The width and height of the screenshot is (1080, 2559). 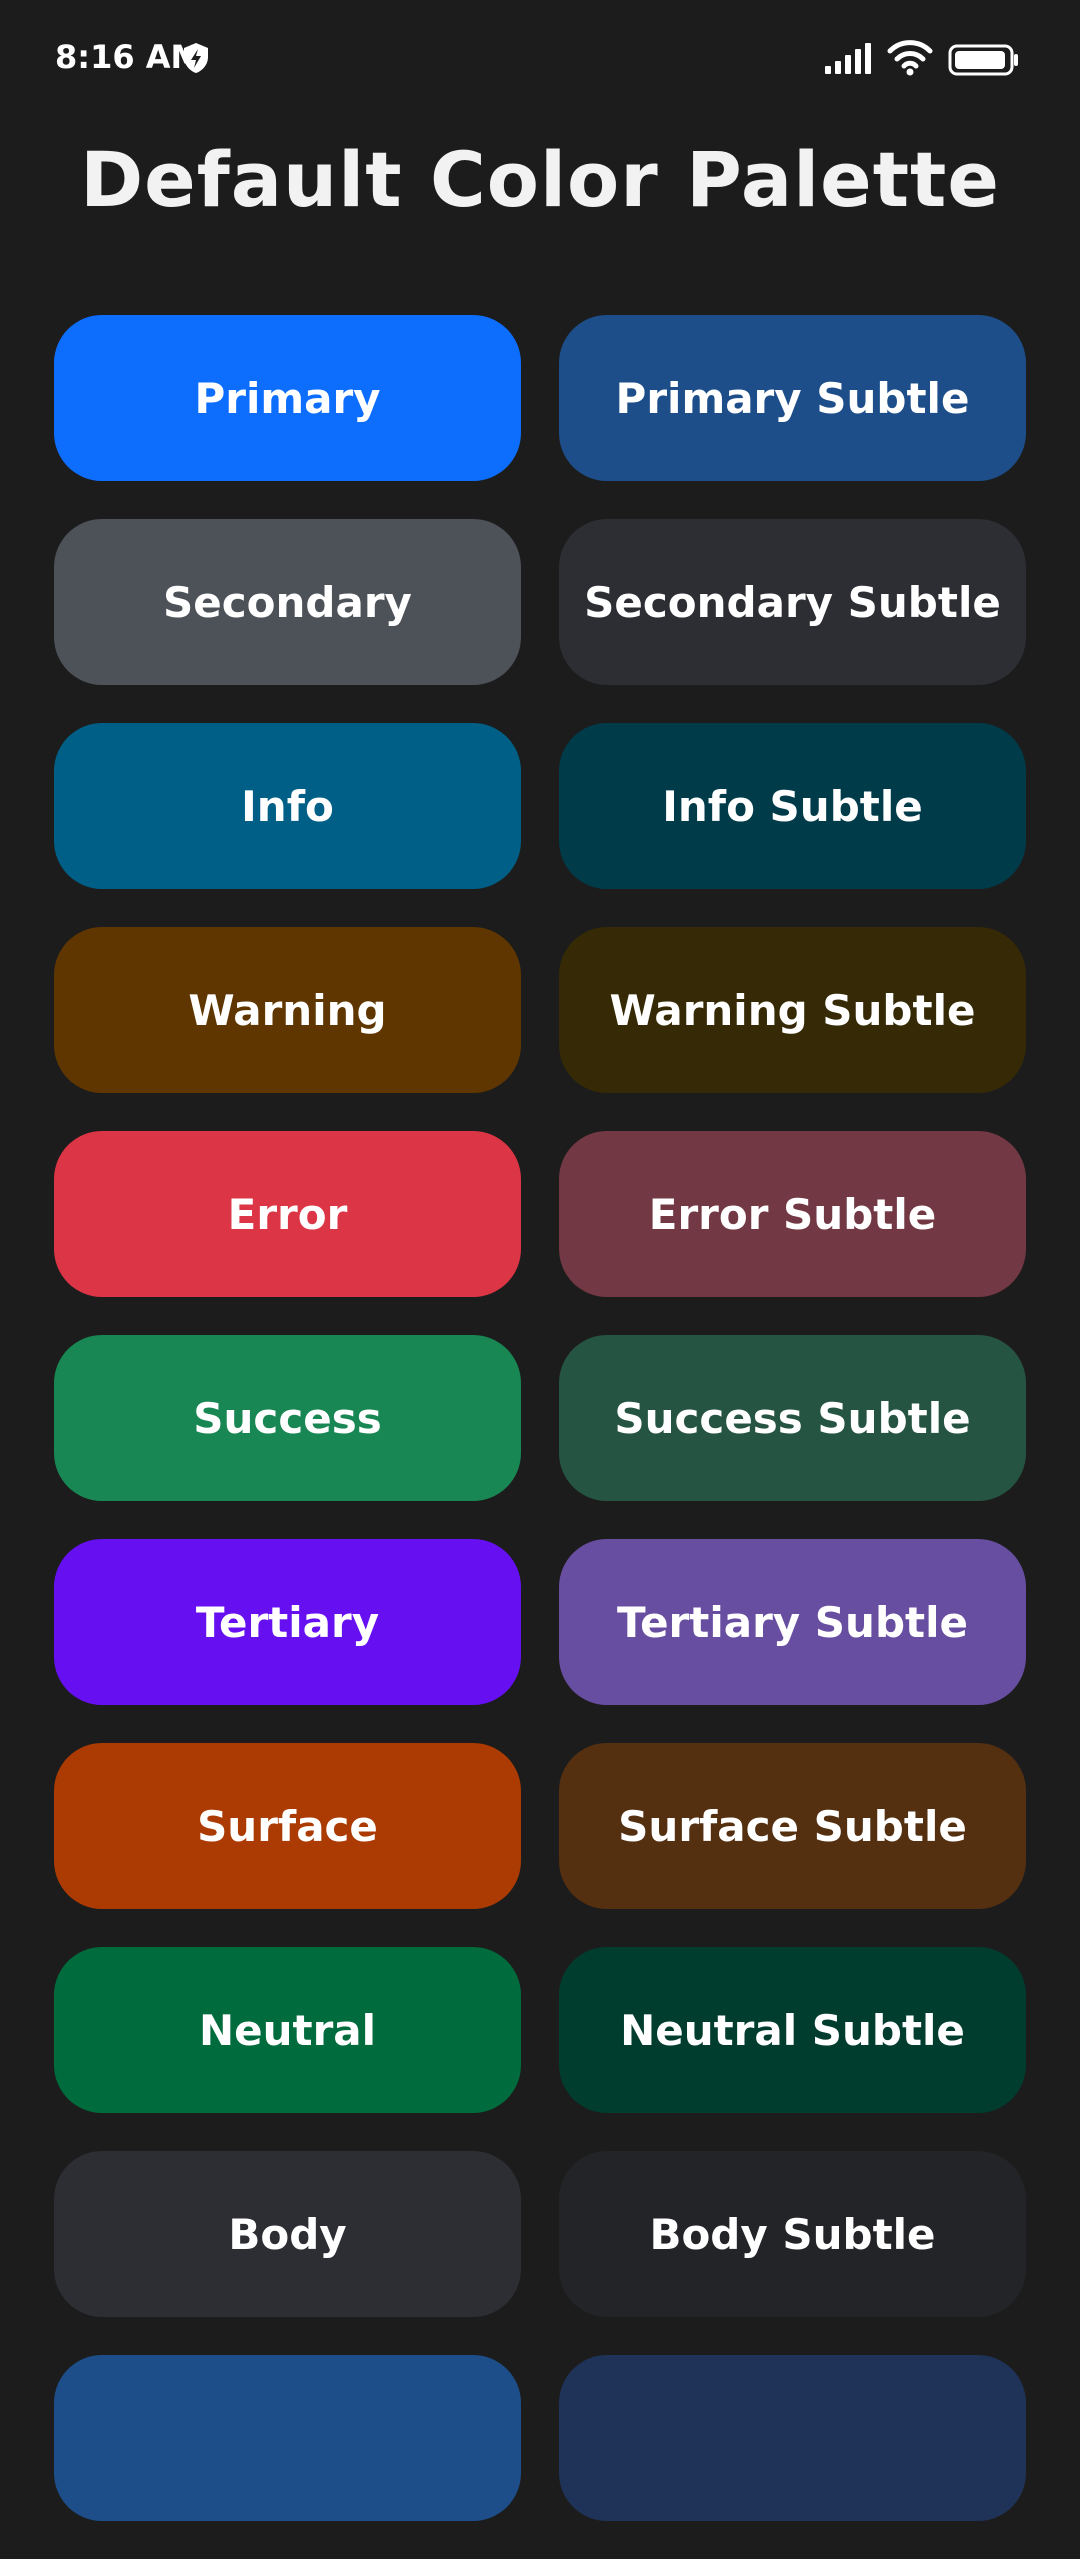 What do you see at coordinates (540, 1826) in the screenshot?
I see `palette-row-surface: Surface Surface Subtle` at bounding box center [540, 1826].